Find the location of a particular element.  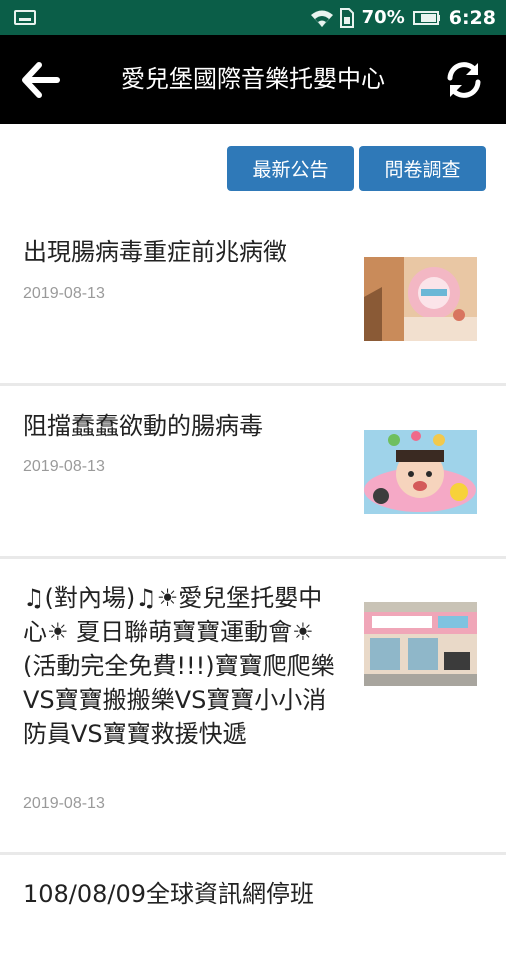

item-title: 阻擋蠢蠢欲動的腸病毒 is located at coordinates (143, 426).